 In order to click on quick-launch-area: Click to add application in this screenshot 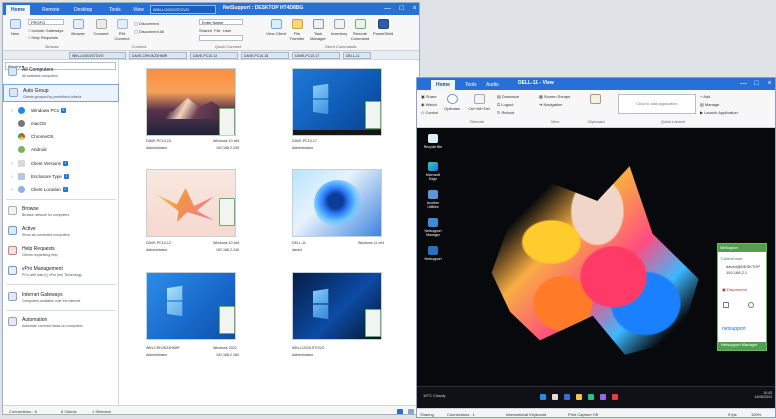, I will do `click(657, 104)`.